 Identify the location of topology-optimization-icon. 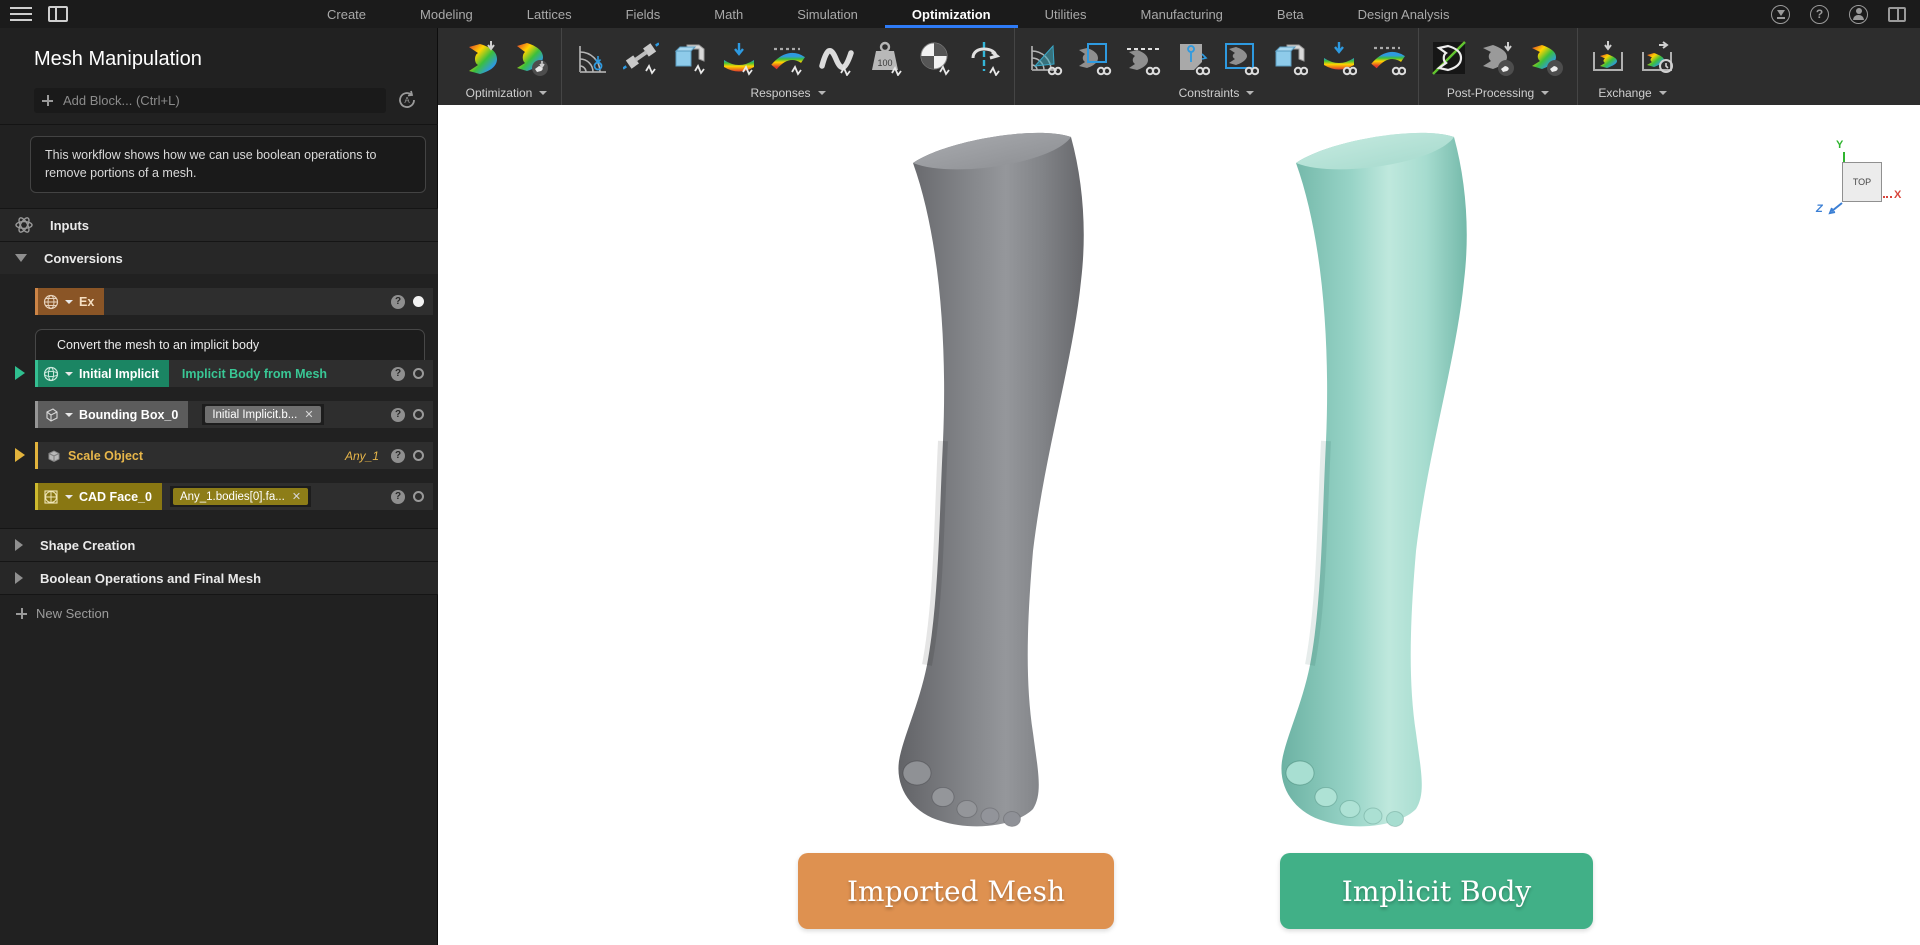
(482, 58).